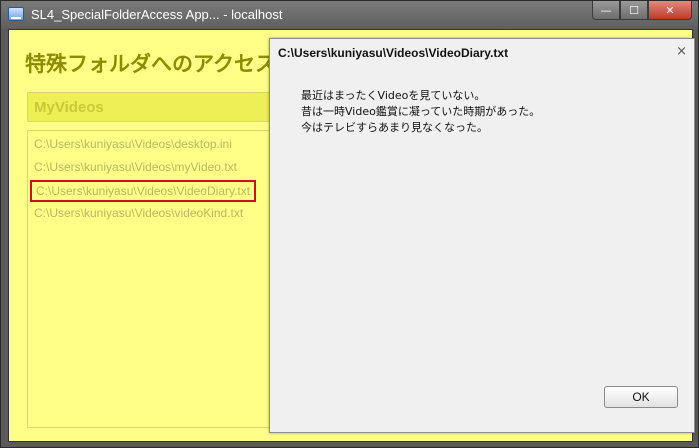 Image resolution: width=699 pixels, height=448 pixels. What do you see at coordinates (16, 14) in the screenshot?
I see `app-icon` at bounding box center [16, 14].